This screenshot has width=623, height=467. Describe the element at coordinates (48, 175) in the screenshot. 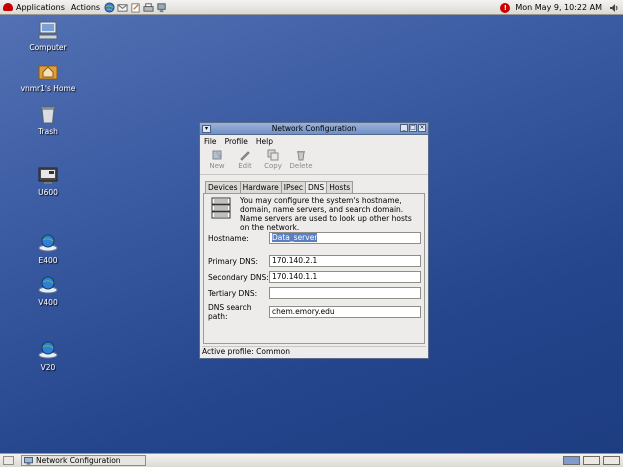

I see `instrument-icon` at that location.